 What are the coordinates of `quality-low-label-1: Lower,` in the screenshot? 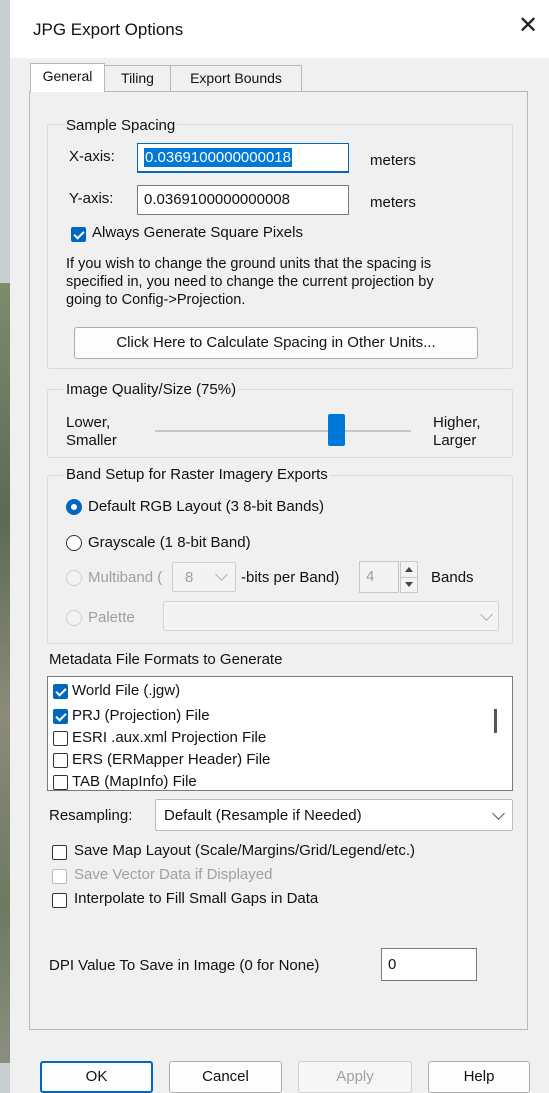 It's located at (88, 422).